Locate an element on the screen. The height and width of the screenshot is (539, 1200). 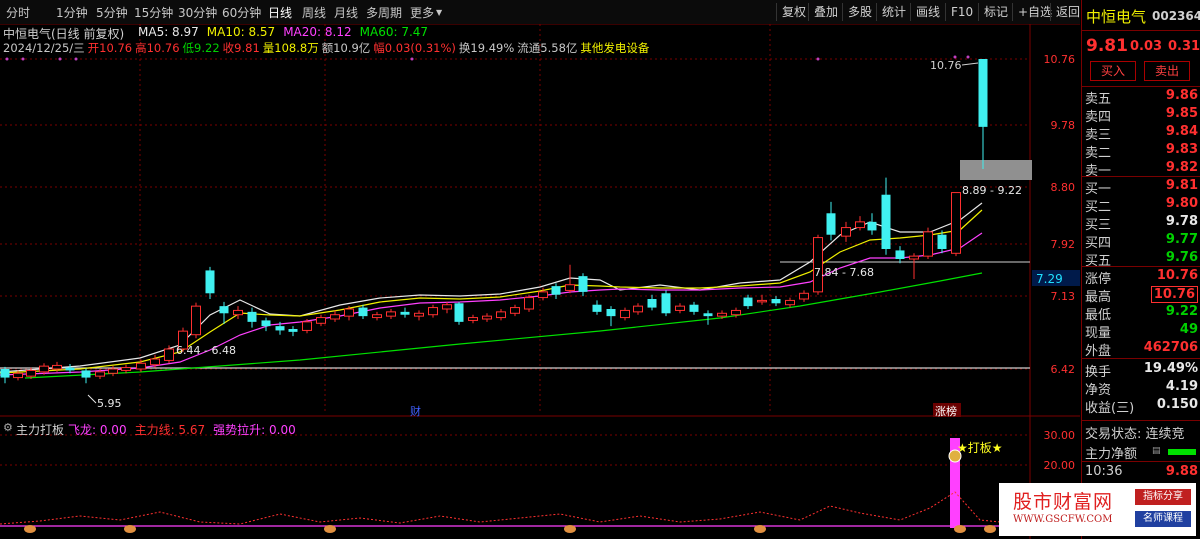
y-tick-label: 7.13 is located at coordinates (1063, 296).